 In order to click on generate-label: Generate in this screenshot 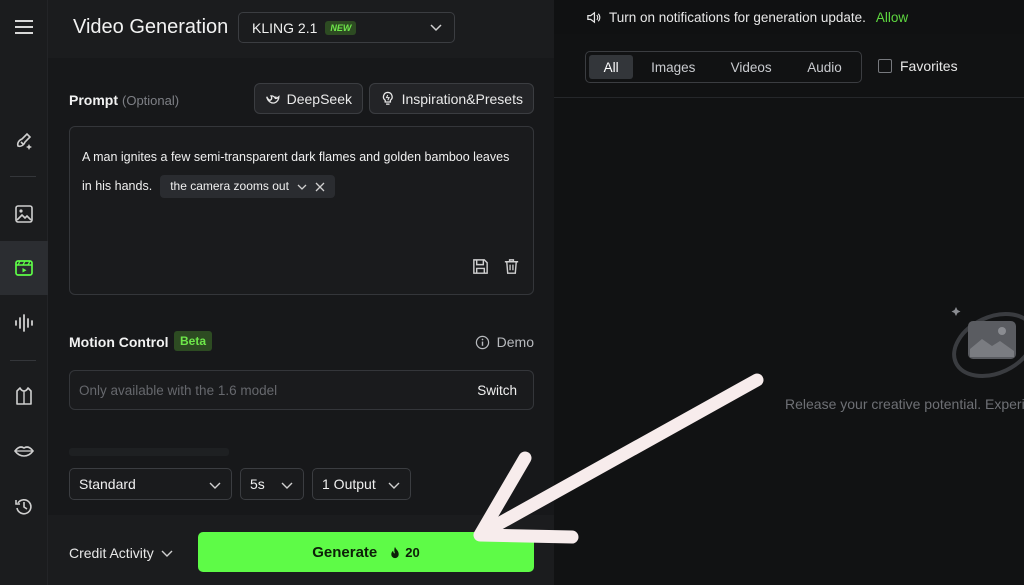, I will do `click(345, 552)`.